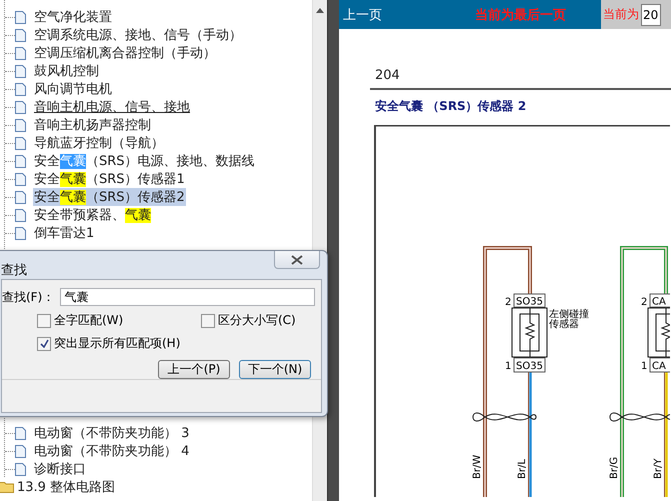  I want to click on tree-item: 安全气囊（SRS）传感器1, so click(109, 179).